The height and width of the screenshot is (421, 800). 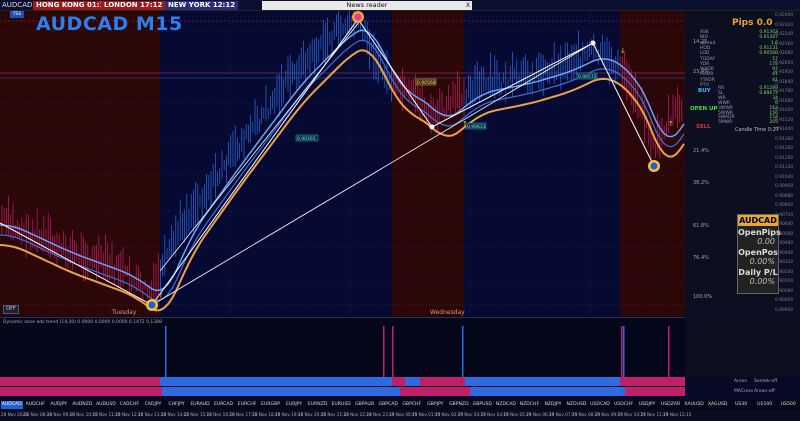 I want to click on symbol-button-eurjpy: EURJPY, so click(x=294, y=405).